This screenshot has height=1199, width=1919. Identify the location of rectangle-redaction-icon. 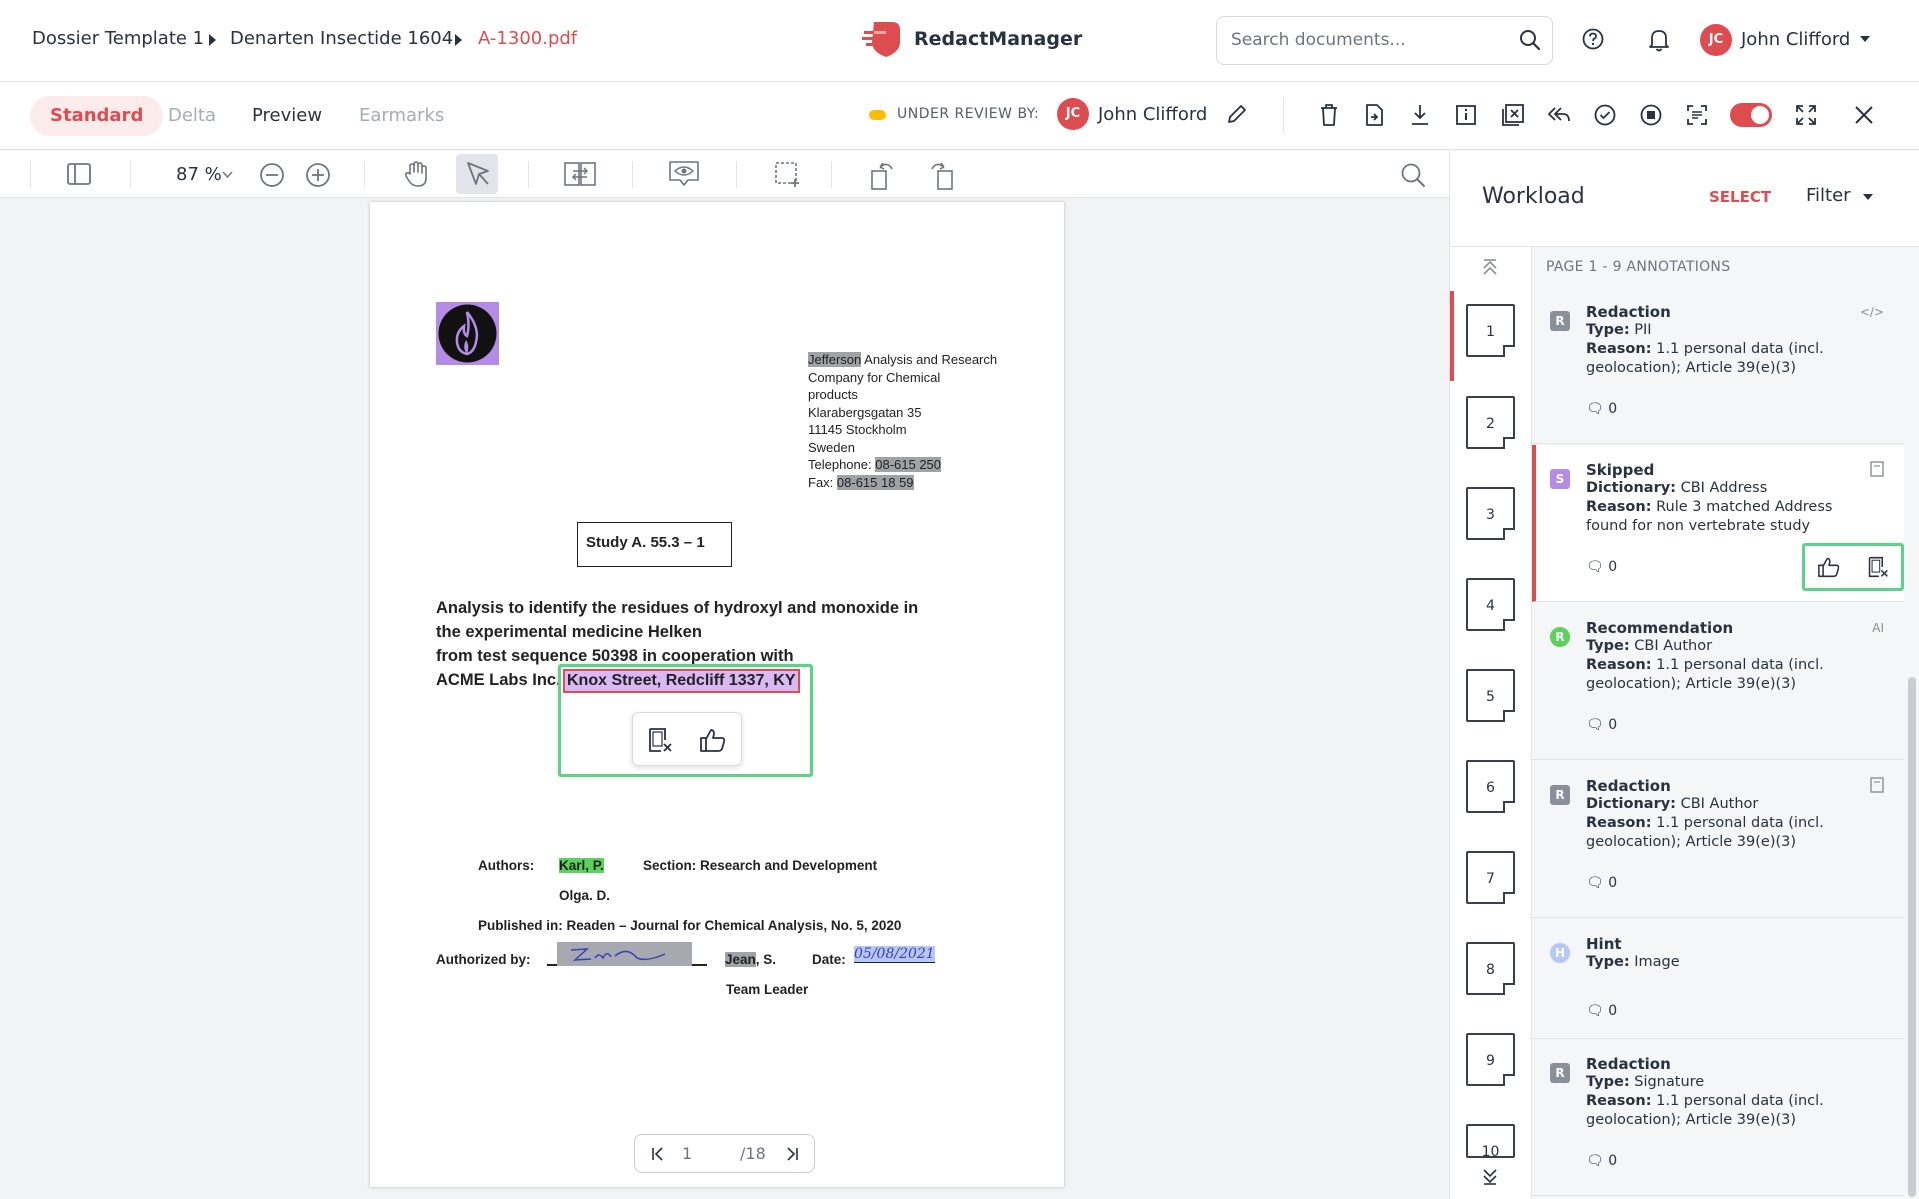
(788, 174).